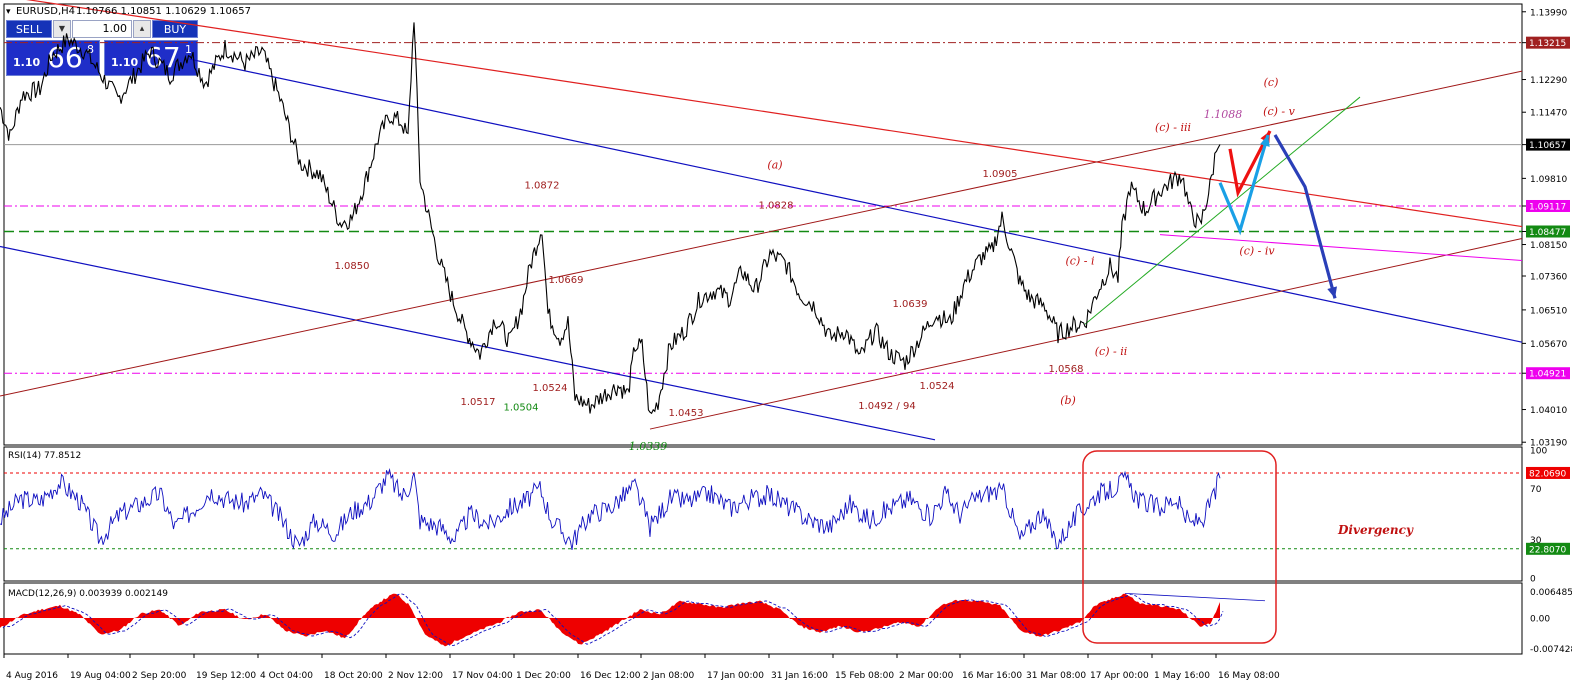 The width and height of the screenshot is (1572, 688). I want to click on wave-annotation: (c) - v, so click(1279, 111).